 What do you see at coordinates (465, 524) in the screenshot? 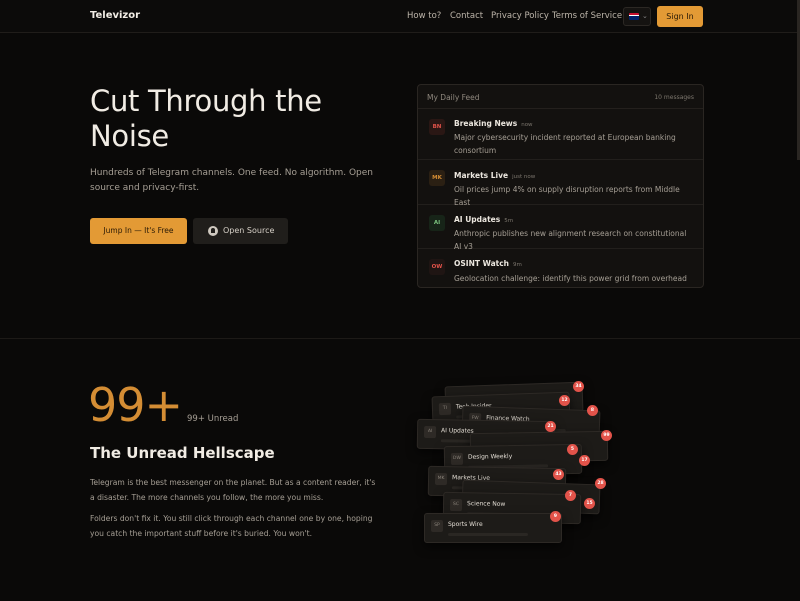
I see `channel-name: Sports Wire` at bounding box center [465, 524].